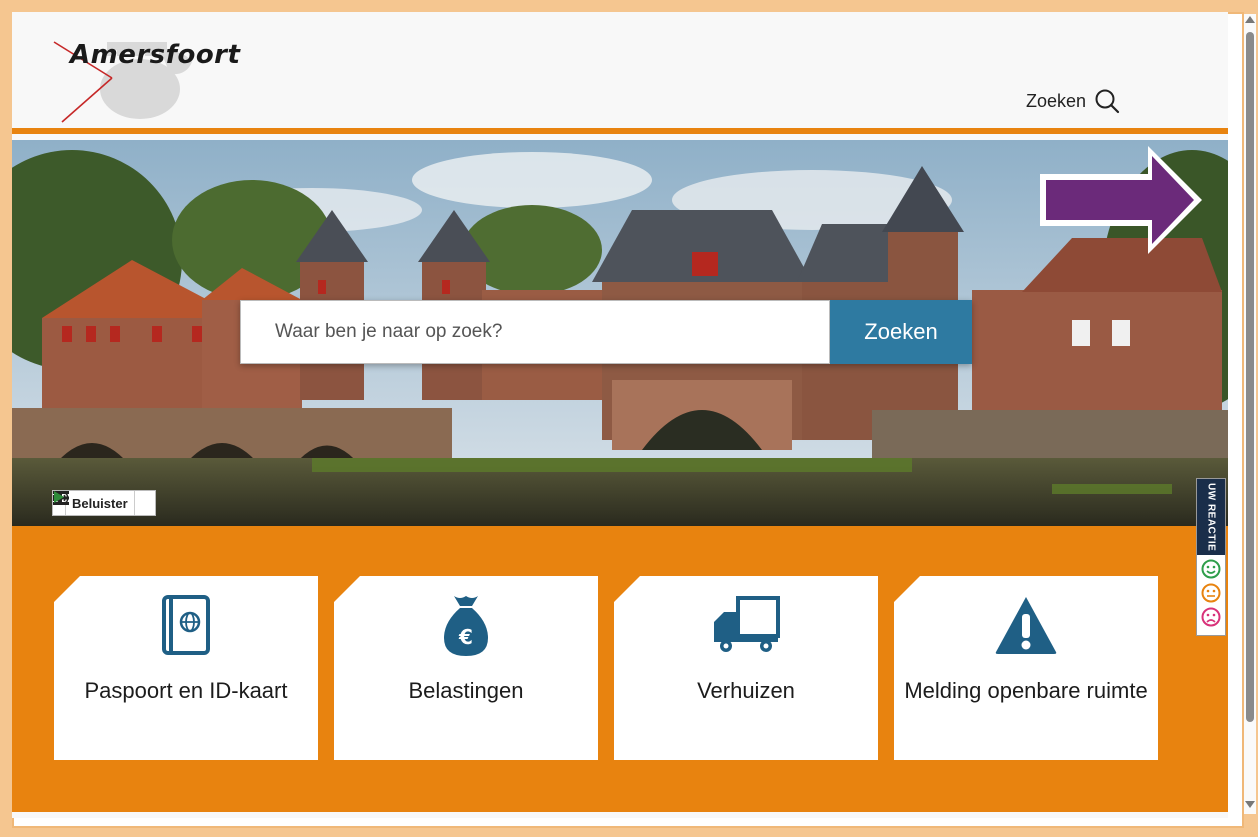  What do you see at coordinates (466, 668) in the screenshot?
I see `tile-belastingen: € Belastingen` at bounding box center [466, 668].